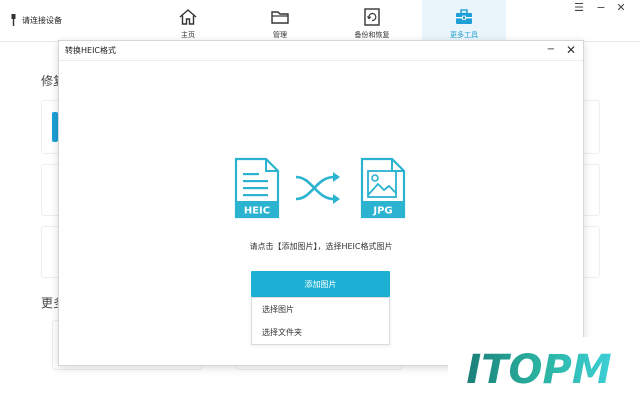 Image resolution: width=640 pixels, height=407 pixels. I want to click on toolbox-icon, so click(464, 16).